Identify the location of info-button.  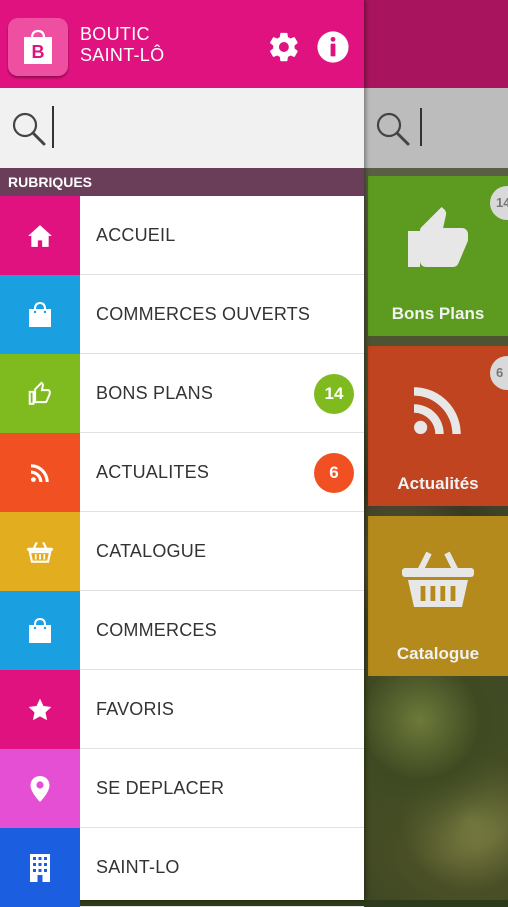
(333, 47).